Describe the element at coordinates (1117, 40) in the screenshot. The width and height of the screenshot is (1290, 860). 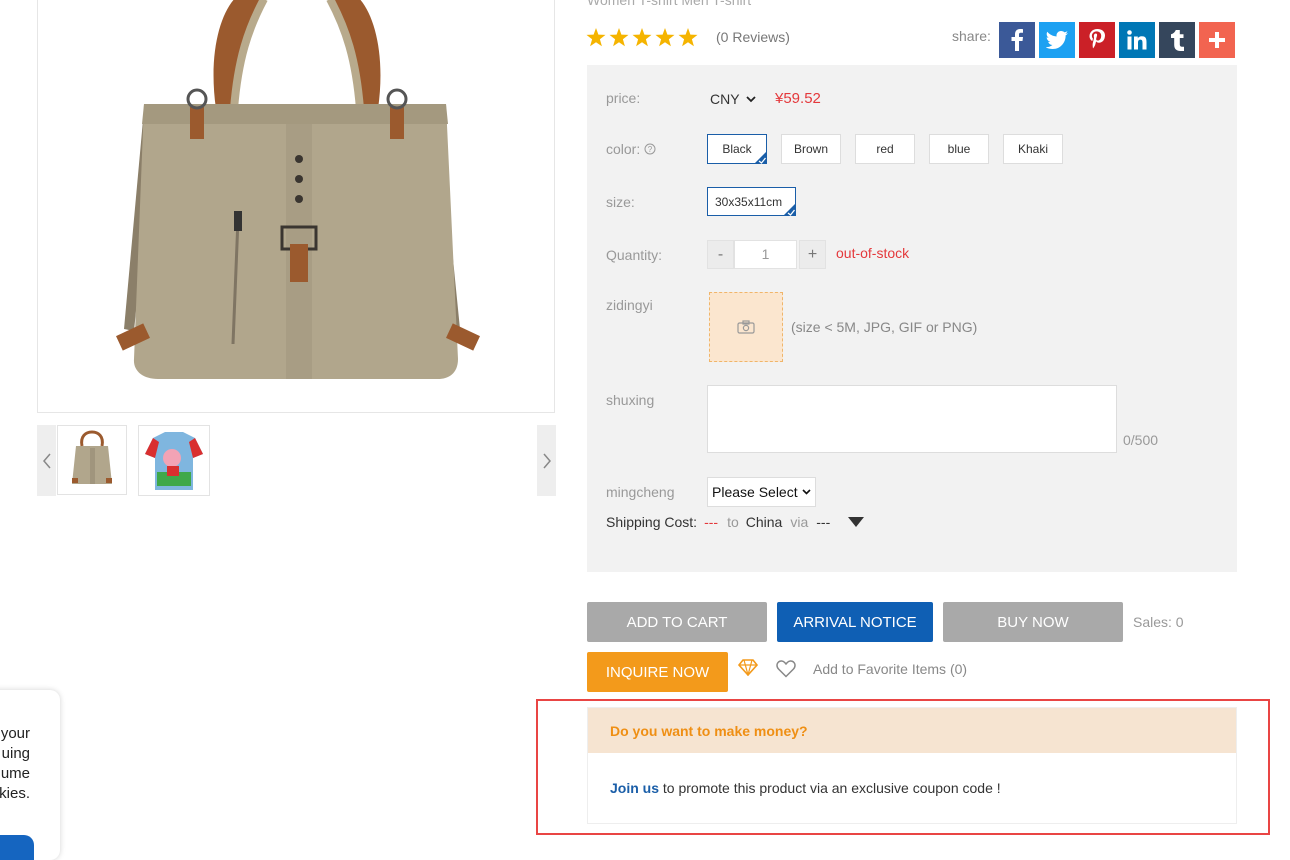
I see `share-buttons` at that location.